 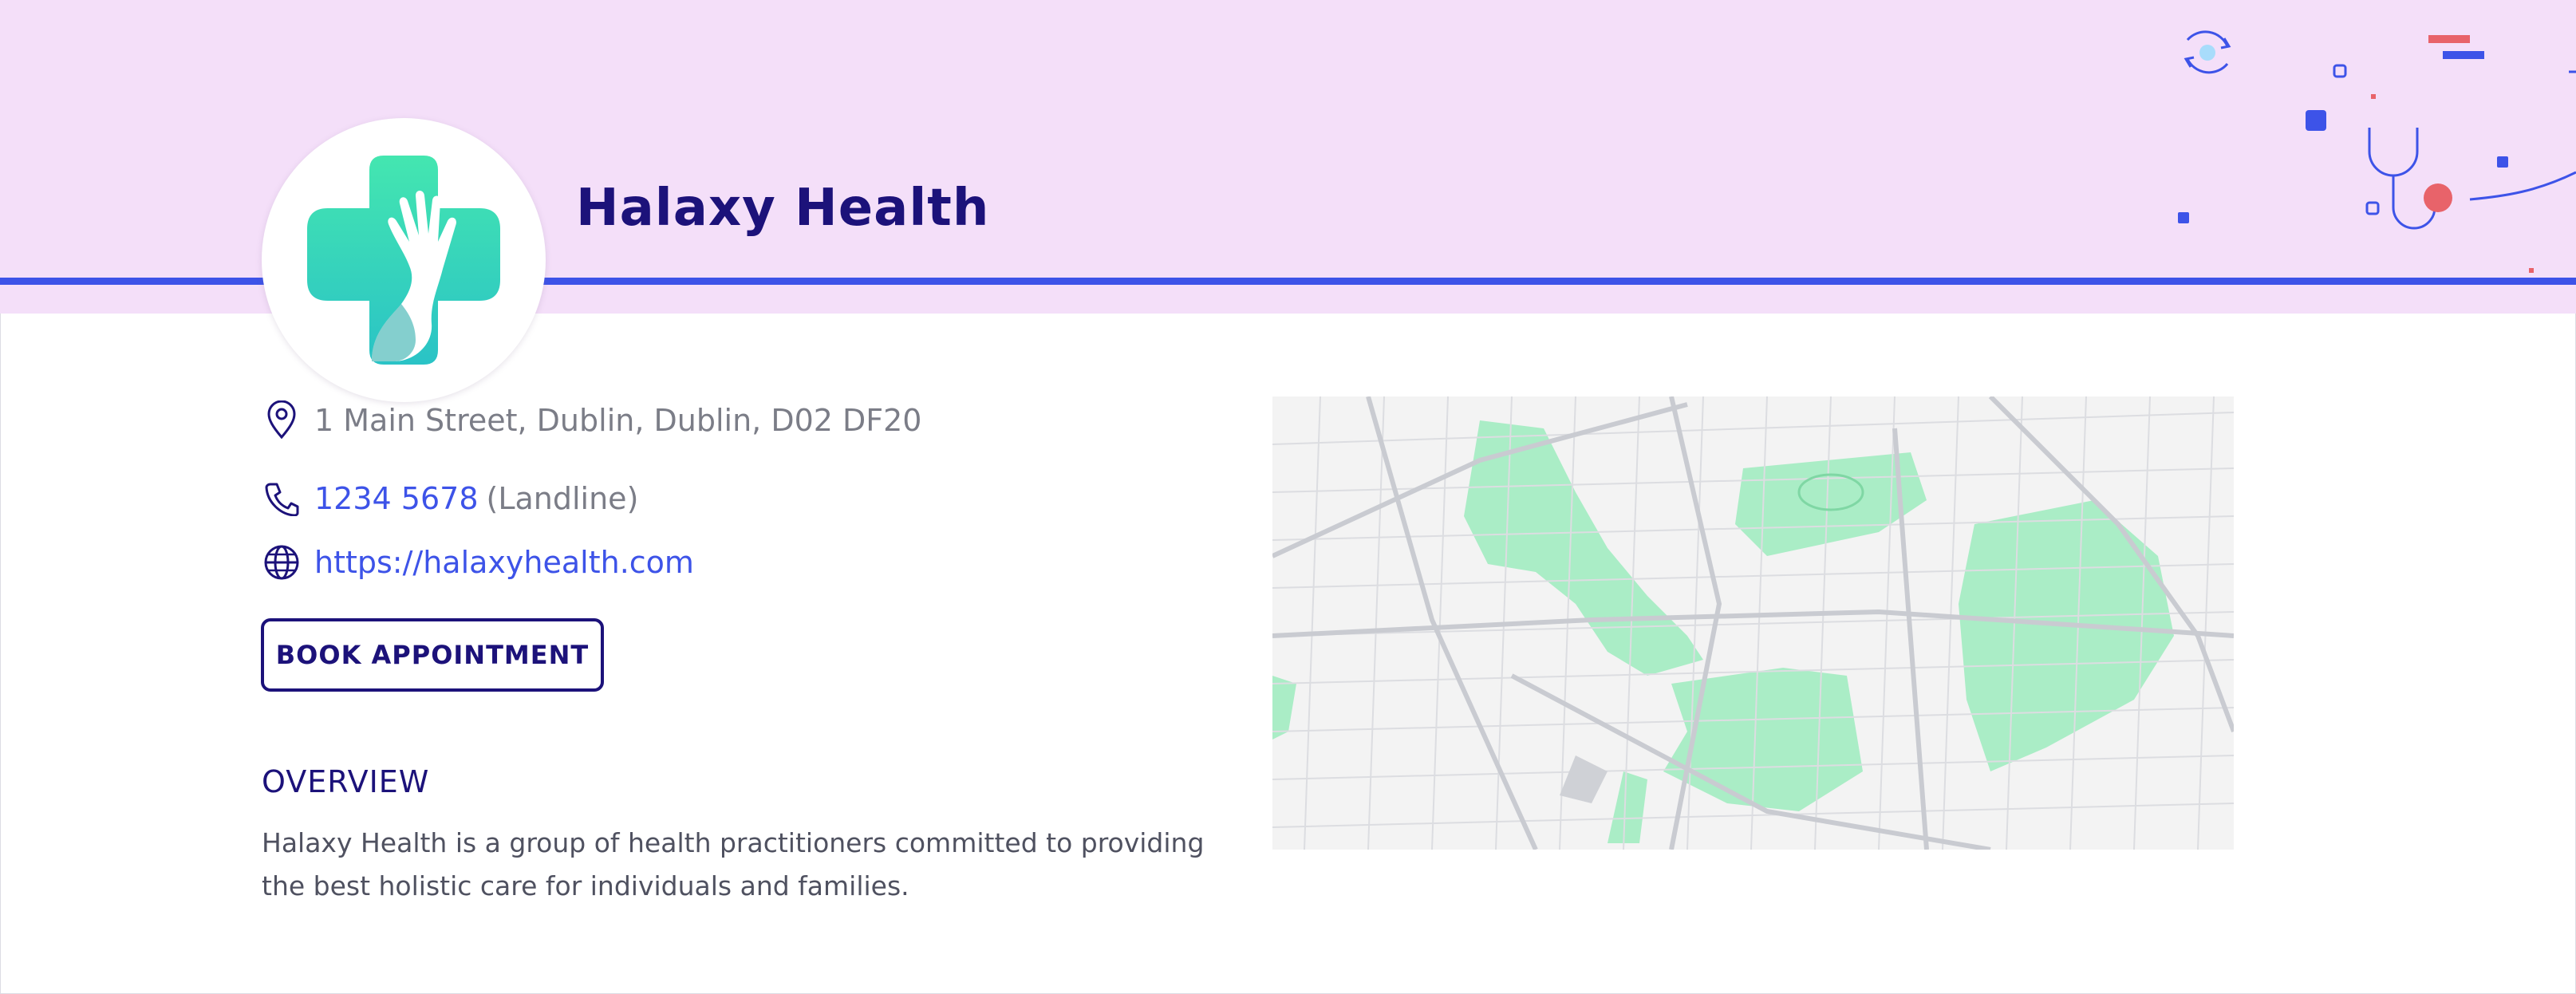 I want to click on address-text: 1 Main Street, Dublin, Dublin, D02 DF20, so click(x=618, y=420).